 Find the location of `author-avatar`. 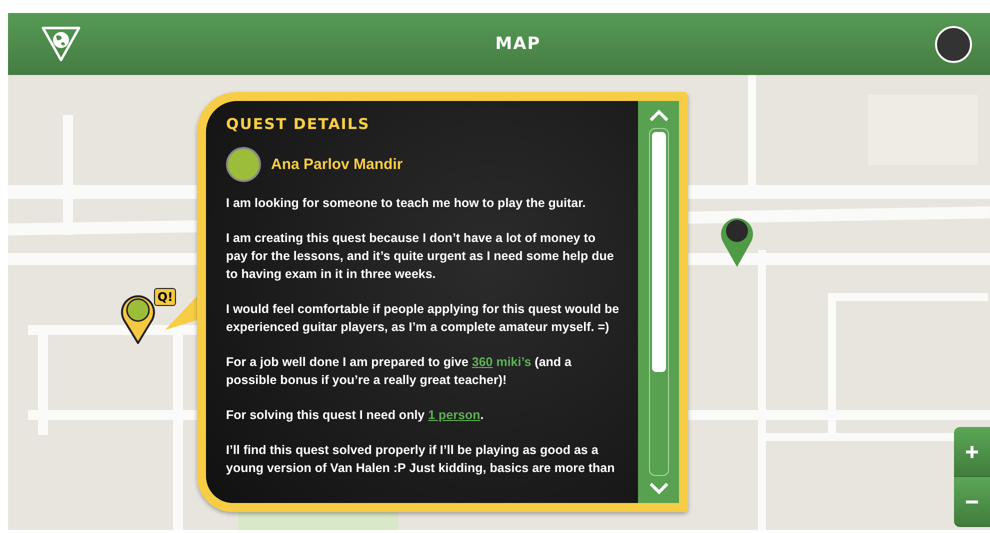

author-avatar is located at coordinates (243, 164).